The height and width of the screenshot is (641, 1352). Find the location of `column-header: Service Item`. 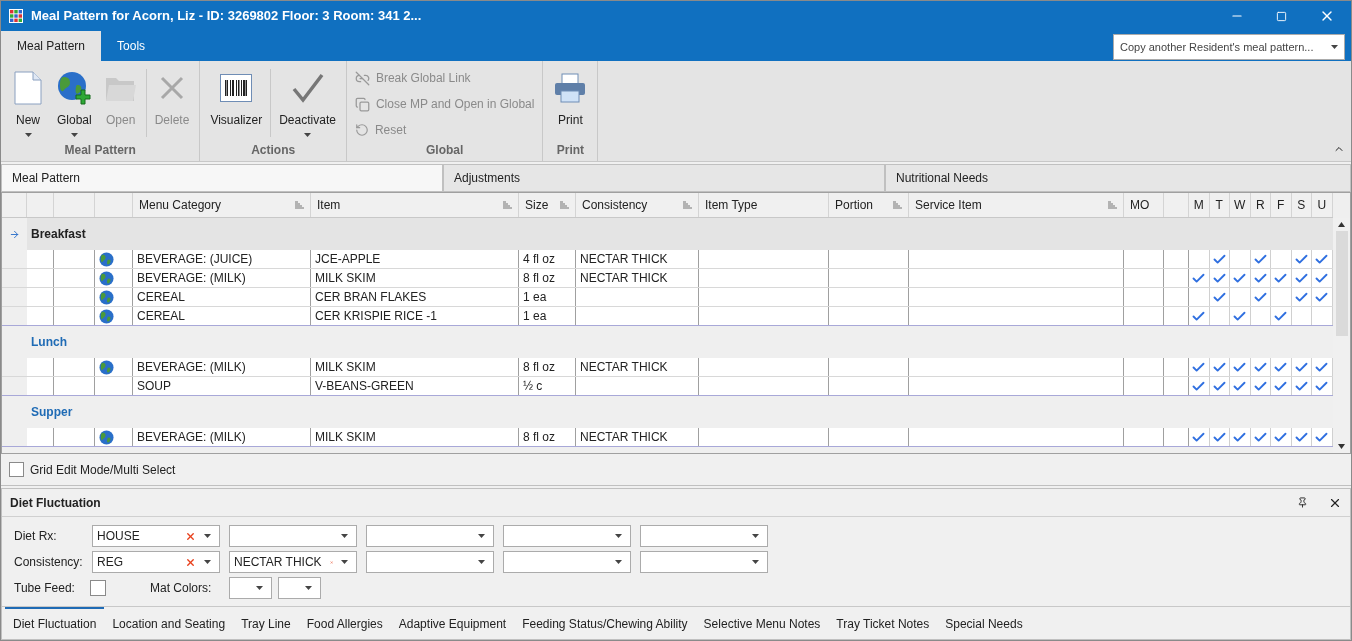

column-header: Service Item is located at coordinates (948, 205).